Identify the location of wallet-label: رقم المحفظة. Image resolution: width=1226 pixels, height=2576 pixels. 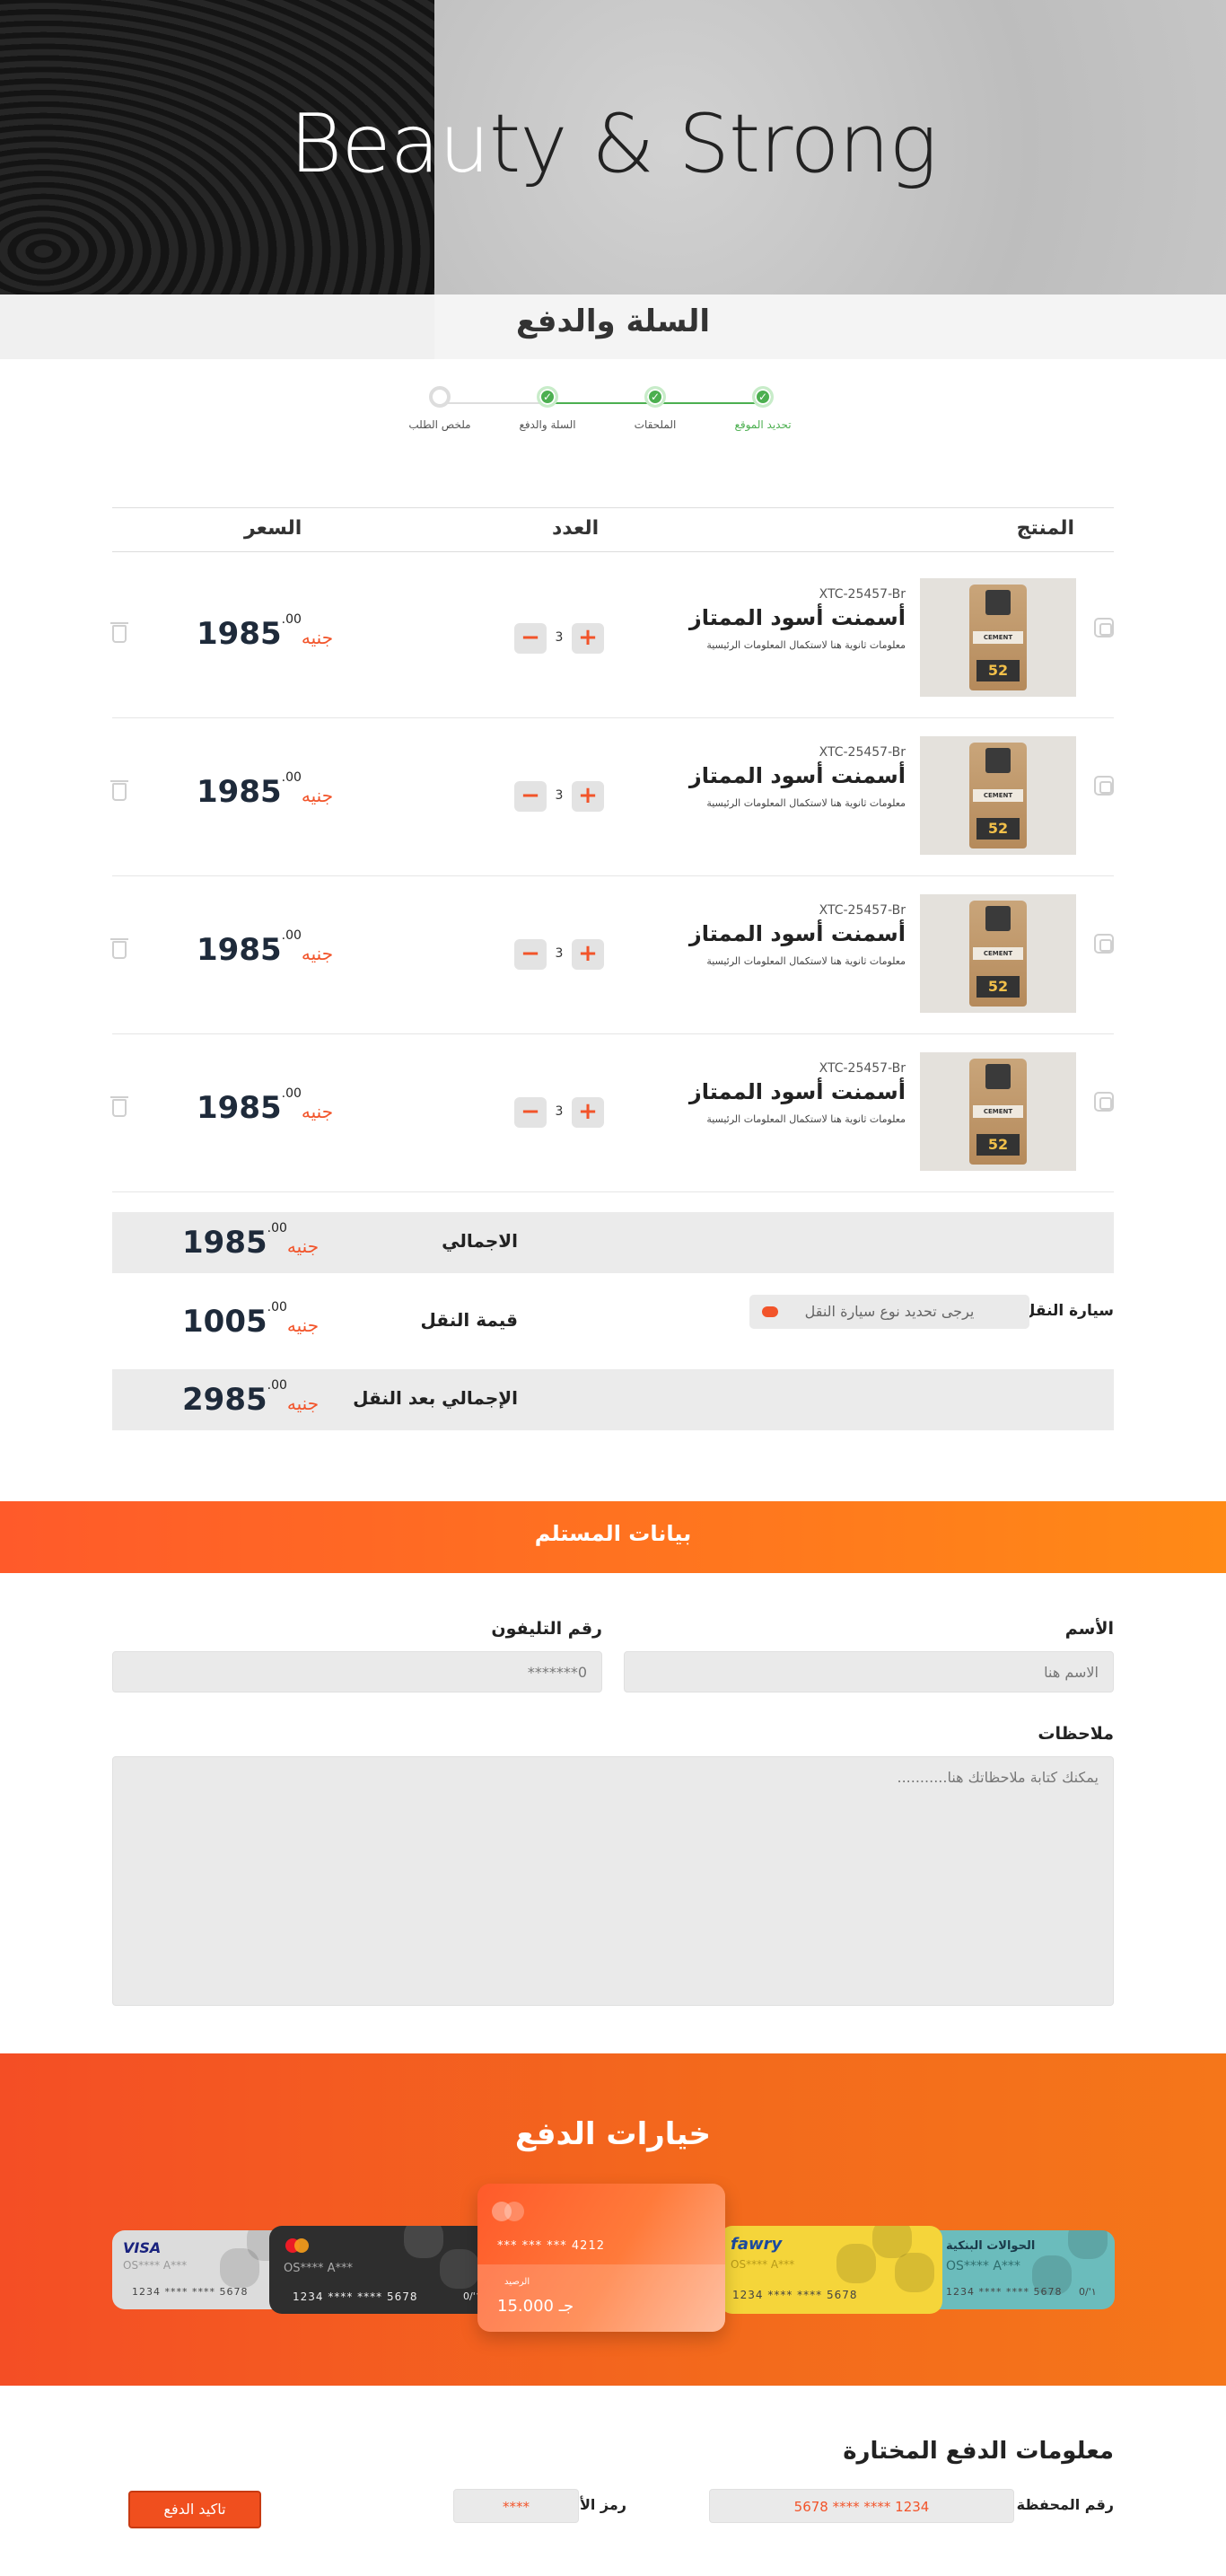
(1065, 2504).